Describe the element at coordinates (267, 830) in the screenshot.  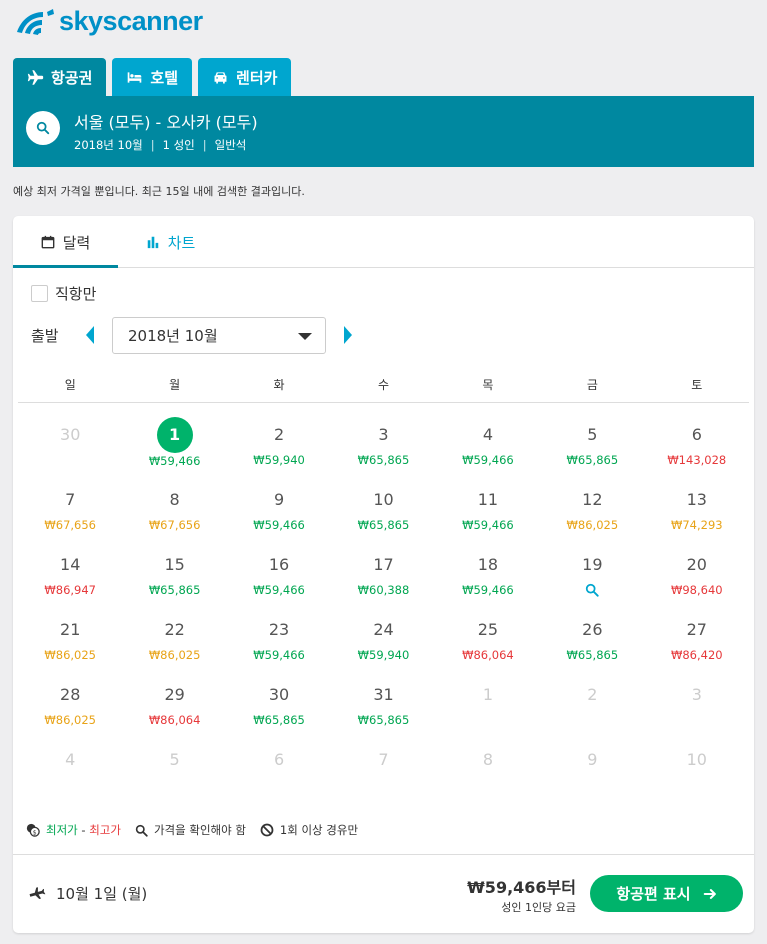
I see `no-entry-icon` at that location.